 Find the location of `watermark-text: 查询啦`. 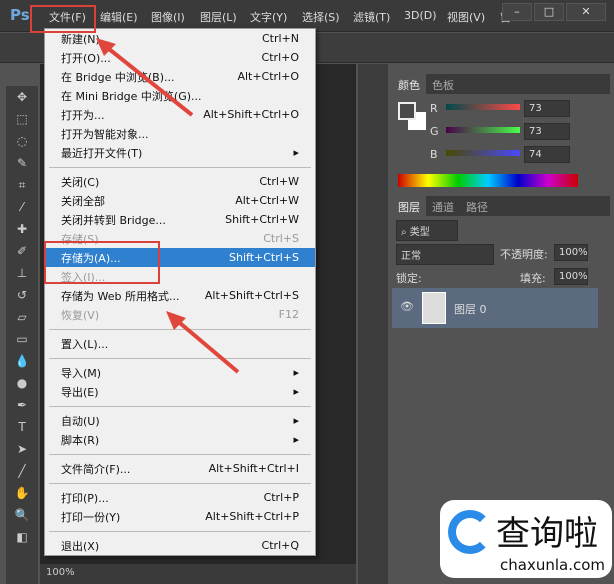

watermark-text: 查询啦 is located at coordinates (547, 534).